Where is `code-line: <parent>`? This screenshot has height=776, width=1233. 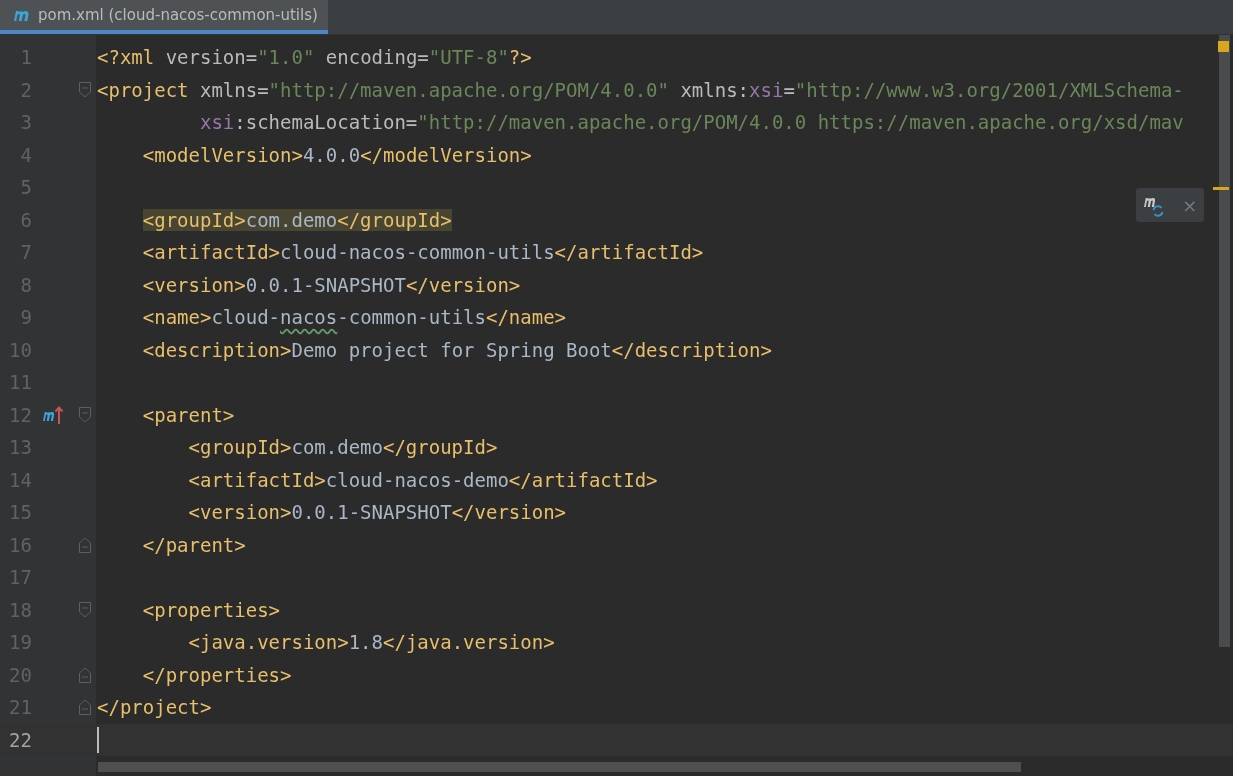 code-line: <parent> is located at coordinates (188, 414).